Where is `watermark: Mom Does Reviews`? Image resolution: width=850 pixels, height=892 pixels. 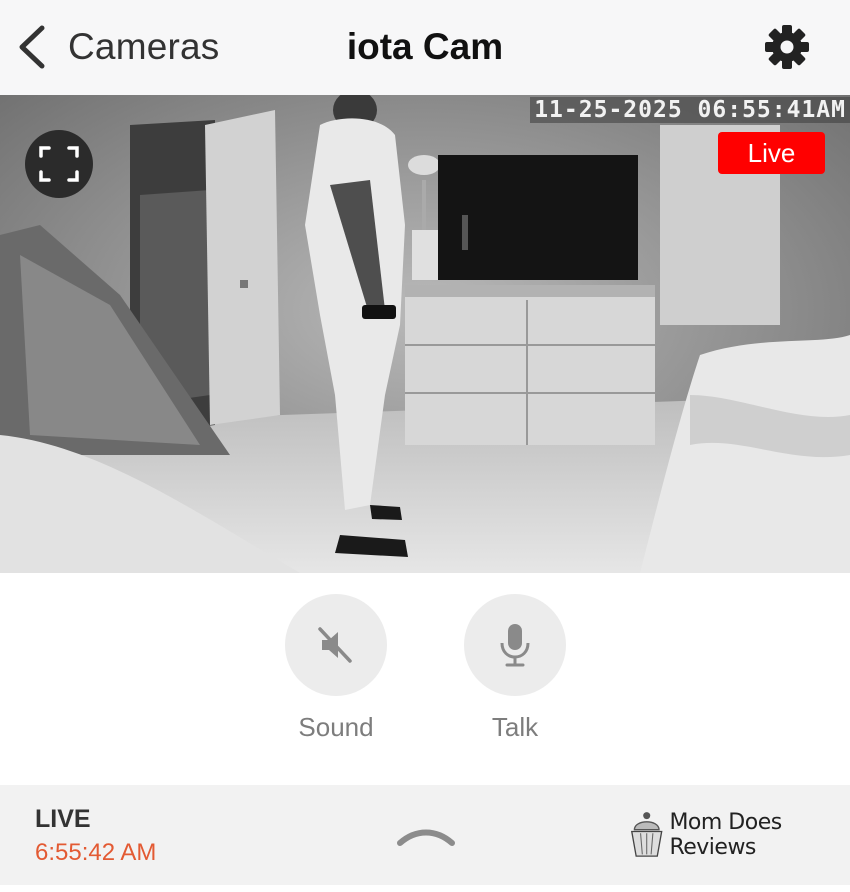 watermark: Mom Does Reviews is located at coordinates (740, 835).